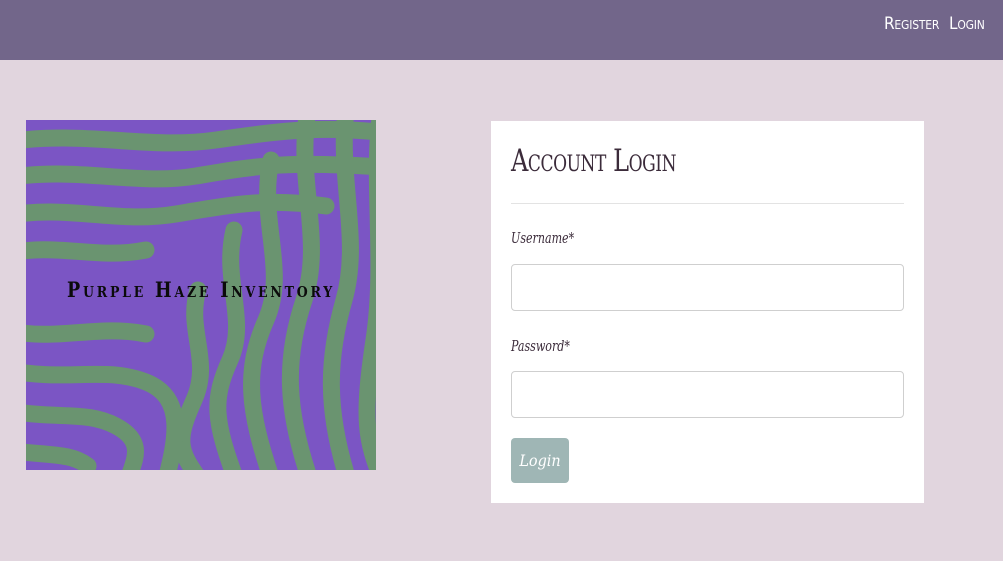  I want to click on login-button: Login, so click(540, 460).